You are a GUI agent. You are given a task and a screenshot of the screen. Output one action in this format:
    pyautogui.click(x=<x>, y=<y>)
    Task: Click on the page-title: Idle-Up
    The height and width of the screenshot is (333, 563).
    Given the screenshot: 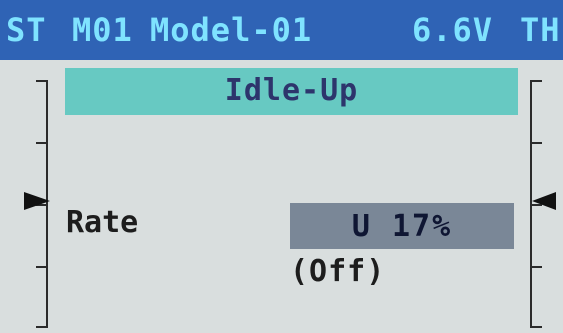 What is the action you would take?
    pyautogui.click(x=291, y=90)
    